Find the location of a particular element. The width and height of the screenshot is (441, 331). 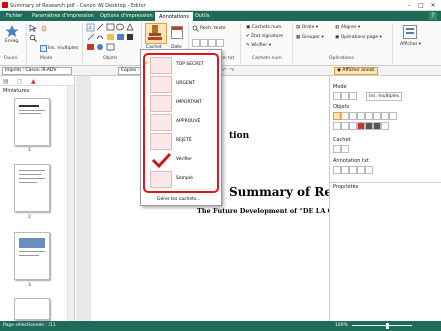

aligner-label: Aligner is located at coordinates (348, 27).